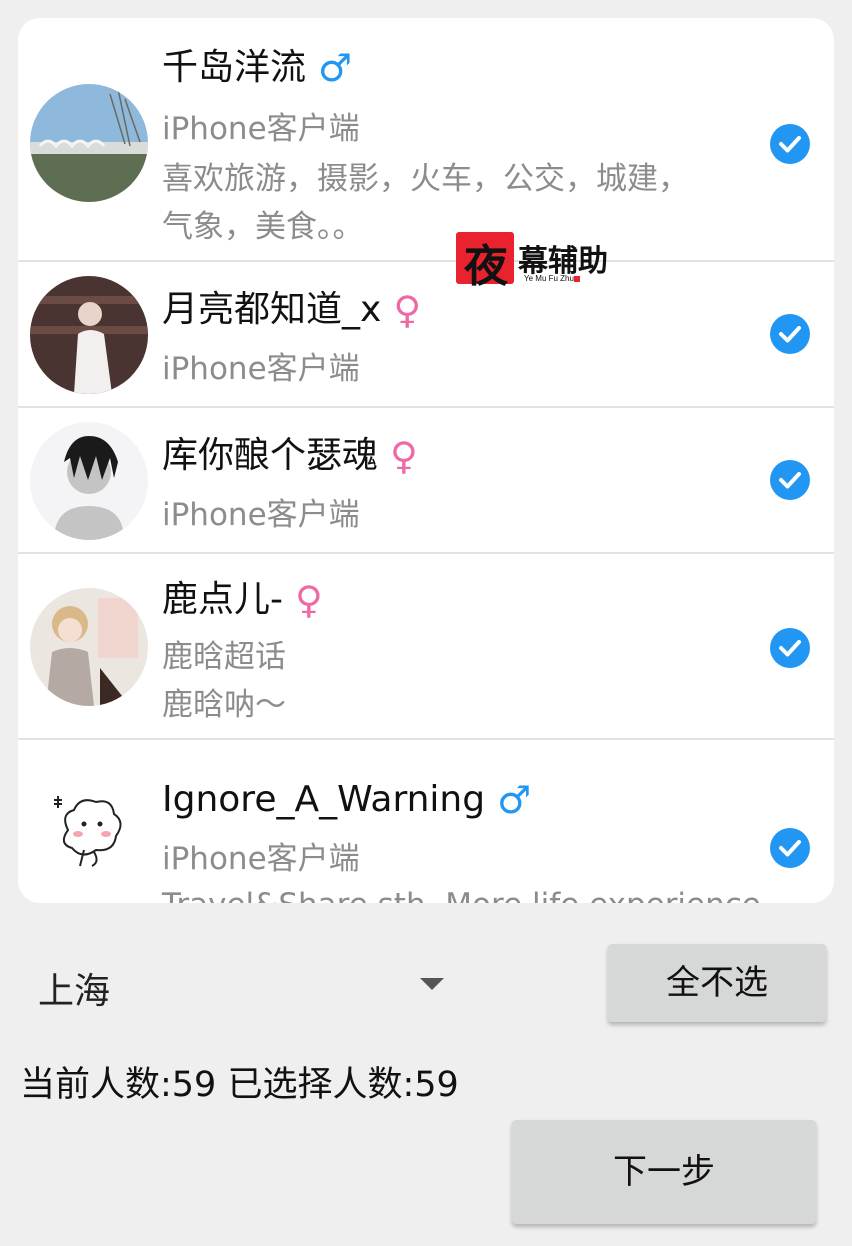  What do you see at coordinates (224, 705) in the screenshot?
I see `friend-bio: 鹿晗呐～` at bounding box center [224, 705].